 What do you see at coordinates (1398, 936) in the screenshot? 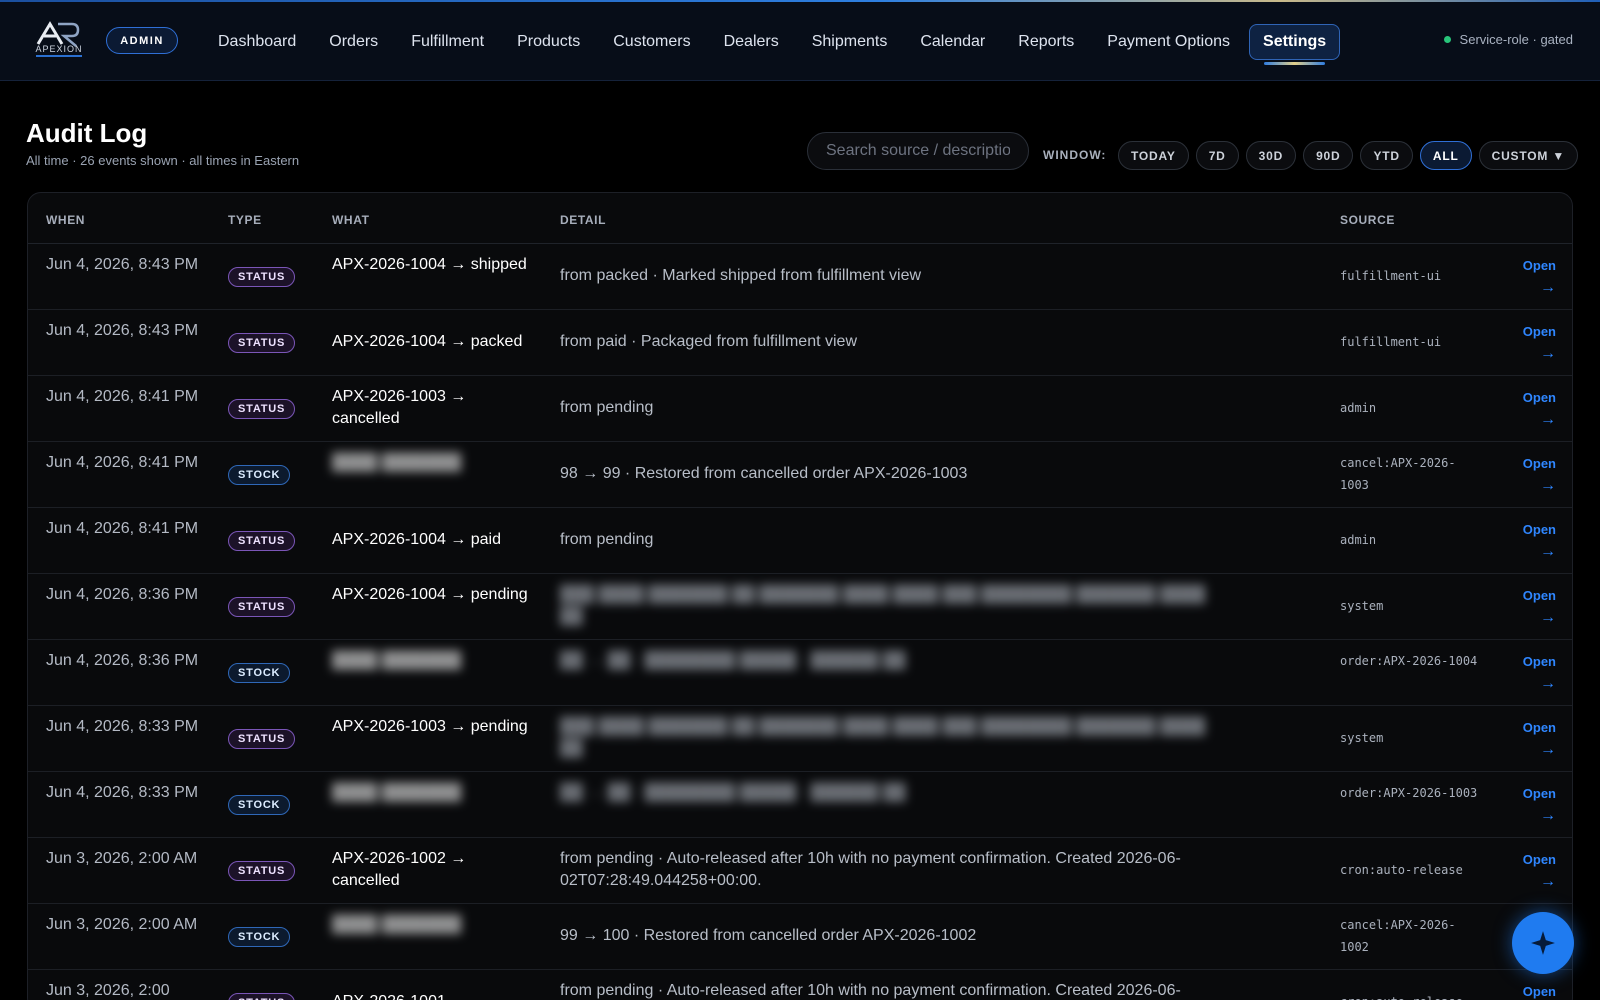
I see `row-source: cancel:APX-2026-1002` at bounding box center [1398, 936].